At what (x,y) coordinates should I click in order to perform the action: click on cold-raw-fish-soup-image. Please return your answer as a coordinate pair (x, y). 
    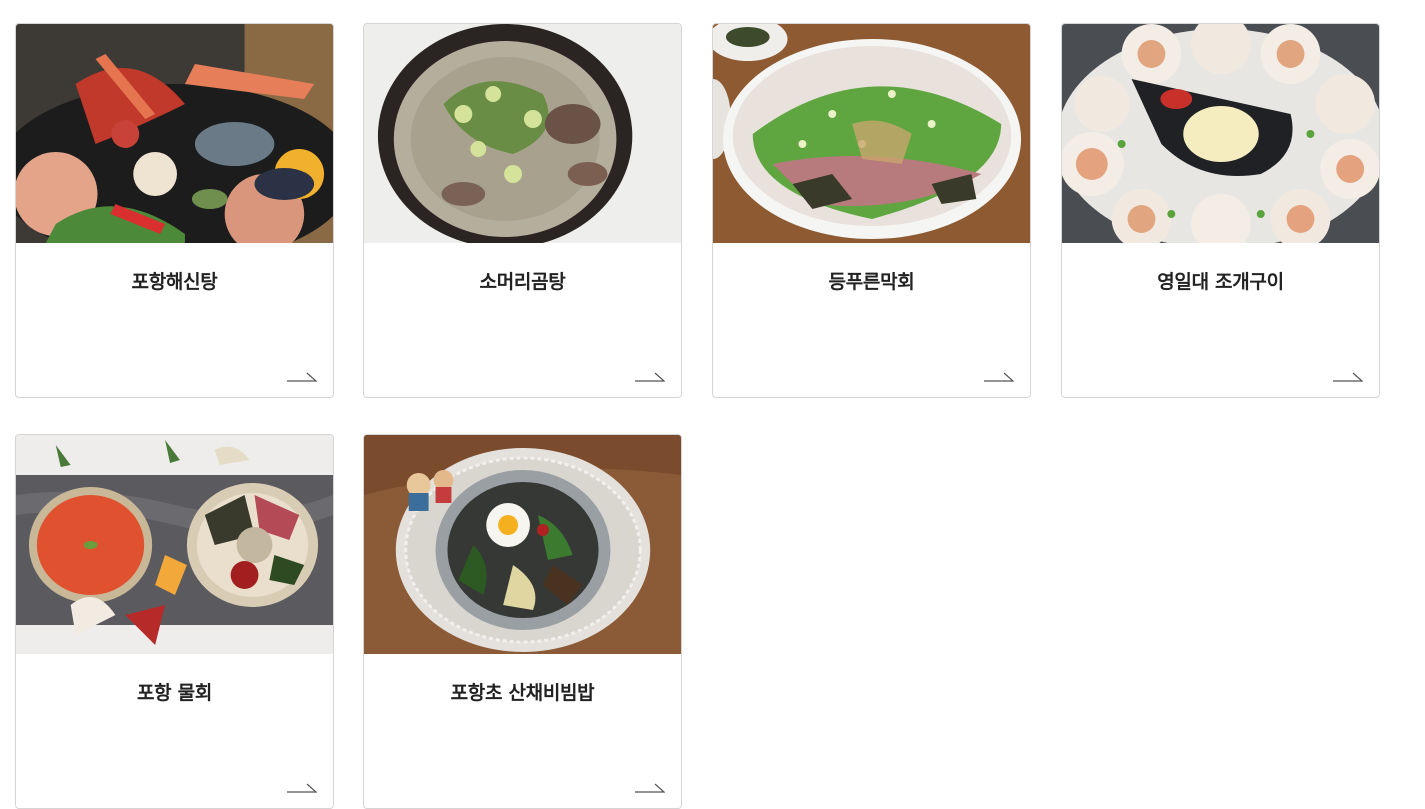
    Looking at the image, I should click on (174, 544).